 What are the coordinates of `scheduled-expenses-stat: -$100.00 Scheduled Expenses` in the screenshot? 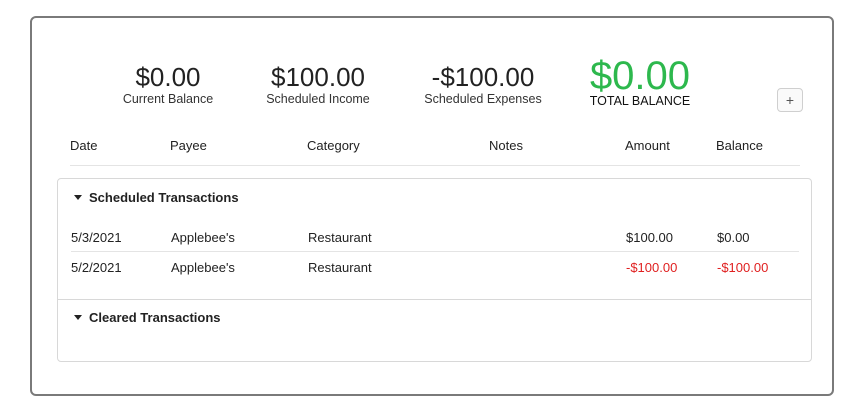 It's located at (483, 84).